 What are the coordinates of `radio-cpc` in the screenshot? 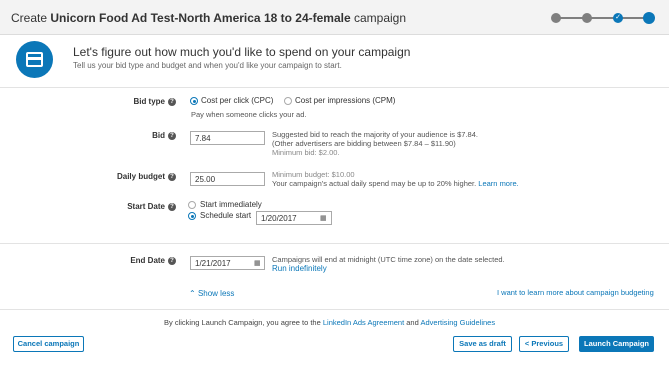 It's located at (194, 101).